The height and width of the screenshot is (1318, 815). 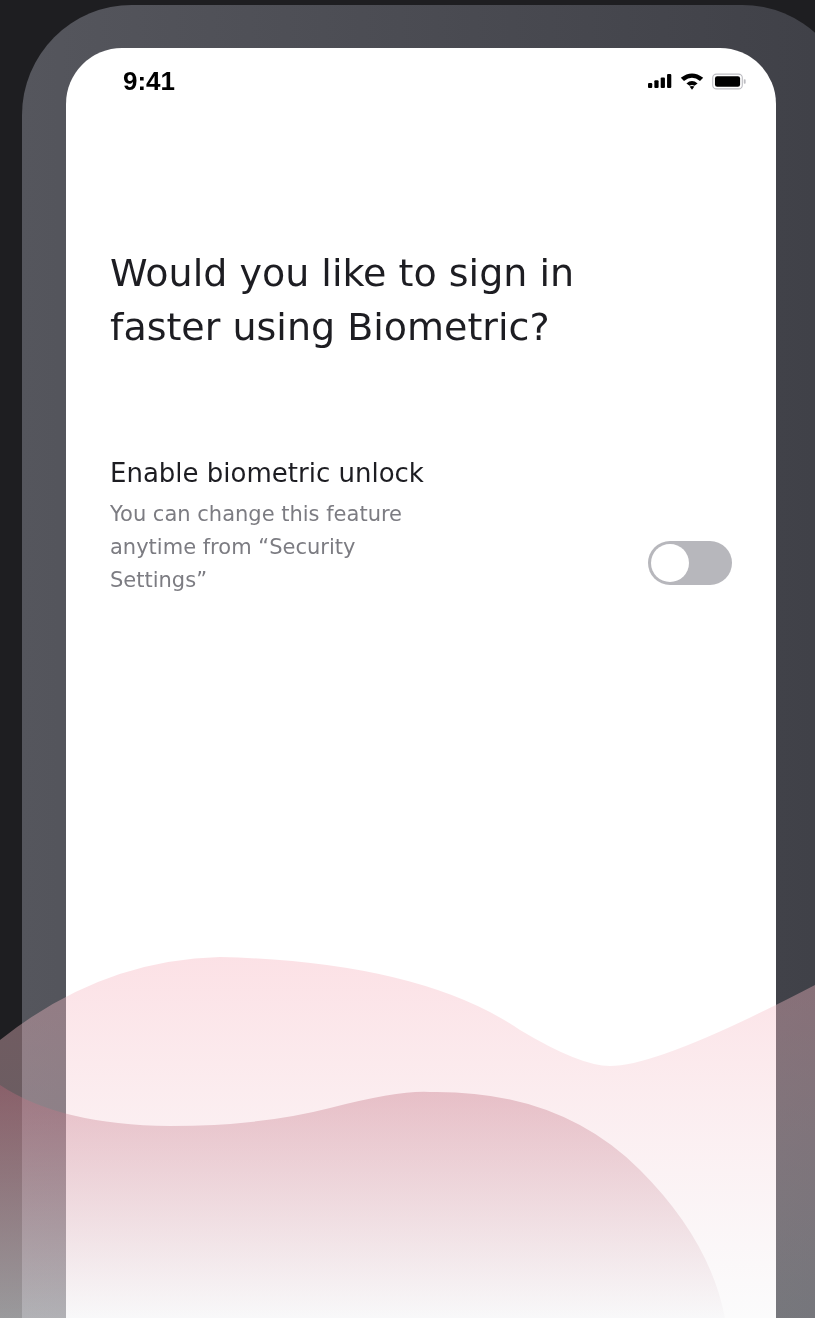 I want to click on setting-label: Enable biometric unlock, so click(x=267, y=473).